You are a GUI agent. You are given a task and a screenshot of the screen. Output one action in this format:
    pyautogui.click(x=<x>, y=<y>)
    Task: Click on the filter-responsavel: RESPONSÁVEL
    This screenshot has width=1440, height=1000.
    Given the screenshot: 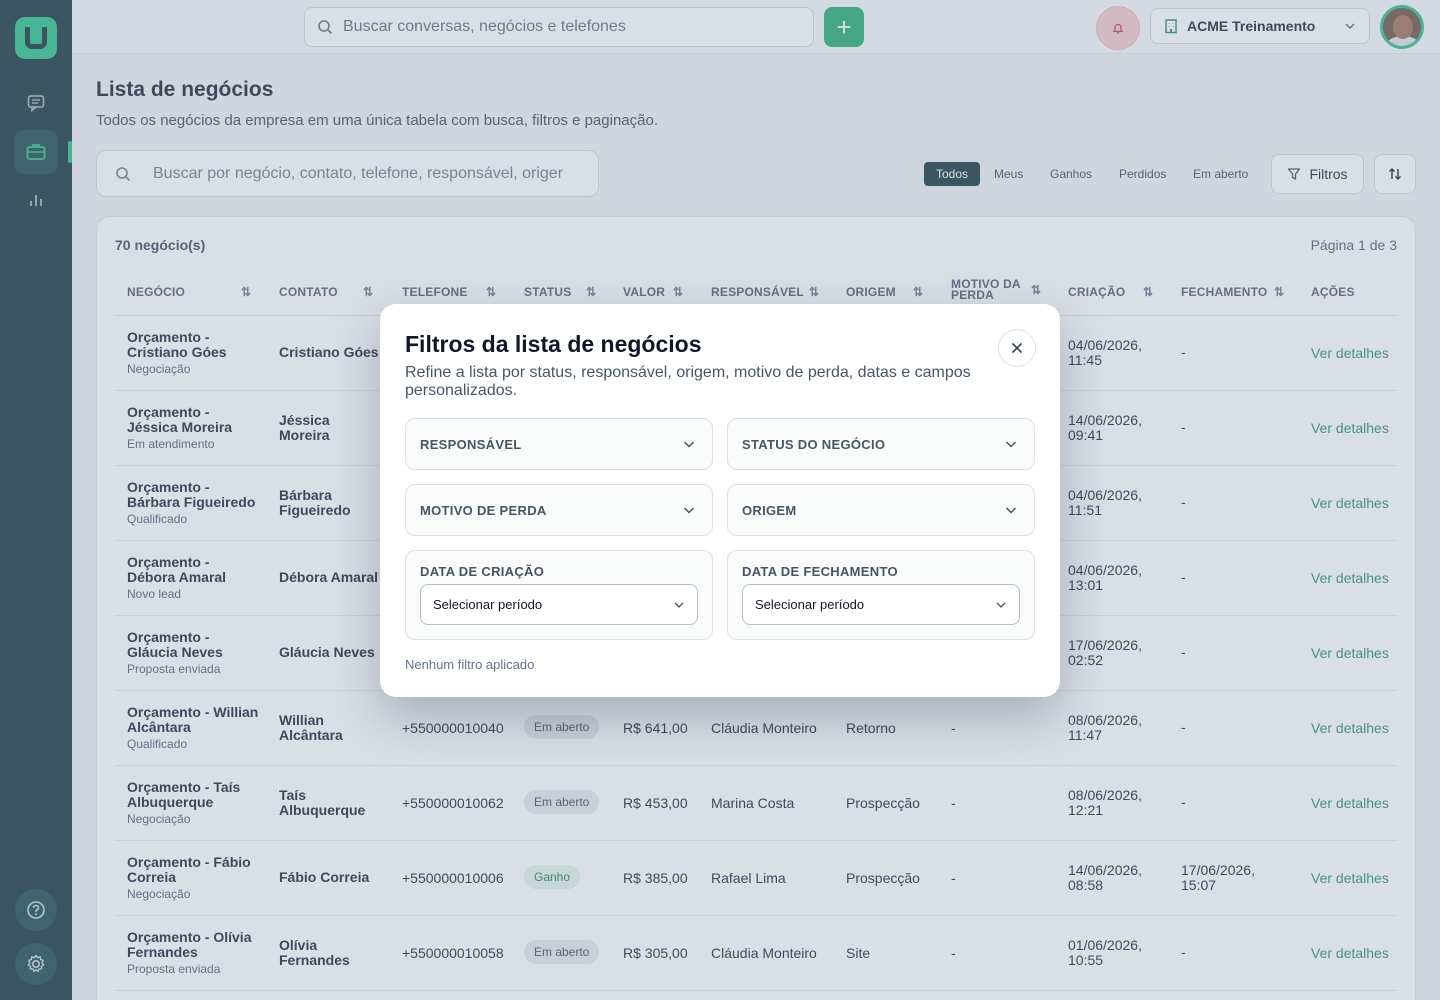 What is the action you would take?
    pyautogui.click(x=559, y=444)
    